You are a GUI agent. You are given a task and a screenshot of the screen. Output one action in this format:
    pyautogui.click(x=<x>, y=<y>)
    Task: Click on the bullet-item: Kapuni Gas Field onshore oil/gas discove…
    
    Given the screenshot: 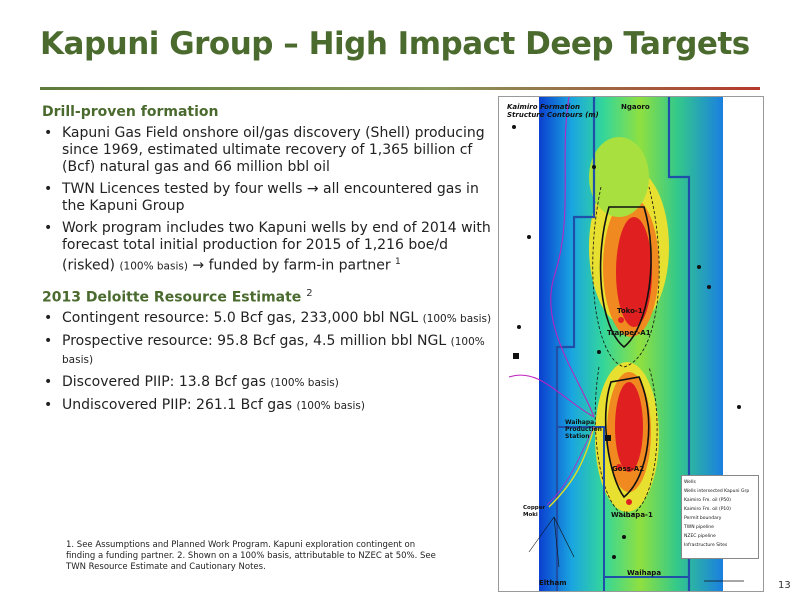 What is the action you would take?
    pyautogui.click(x=267, y=150)
    